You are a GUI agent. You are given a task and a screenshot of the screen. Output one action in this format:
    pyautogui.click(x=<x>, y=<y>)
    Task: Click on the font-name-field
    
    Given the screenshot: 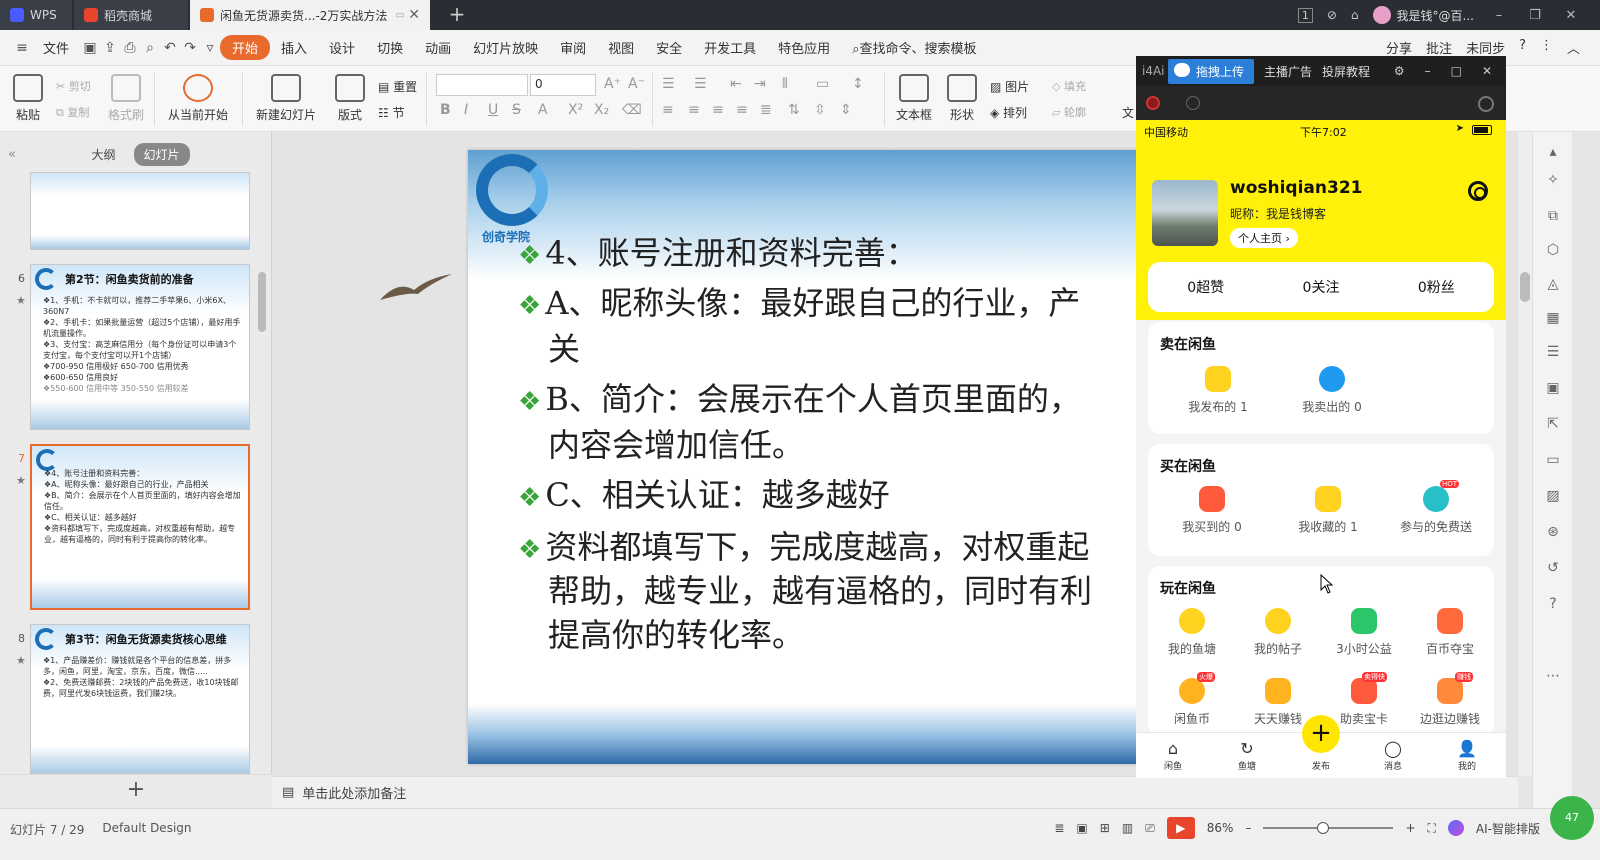 What is the action you would take?
    pyautogui.click(x=482, y=85)
    